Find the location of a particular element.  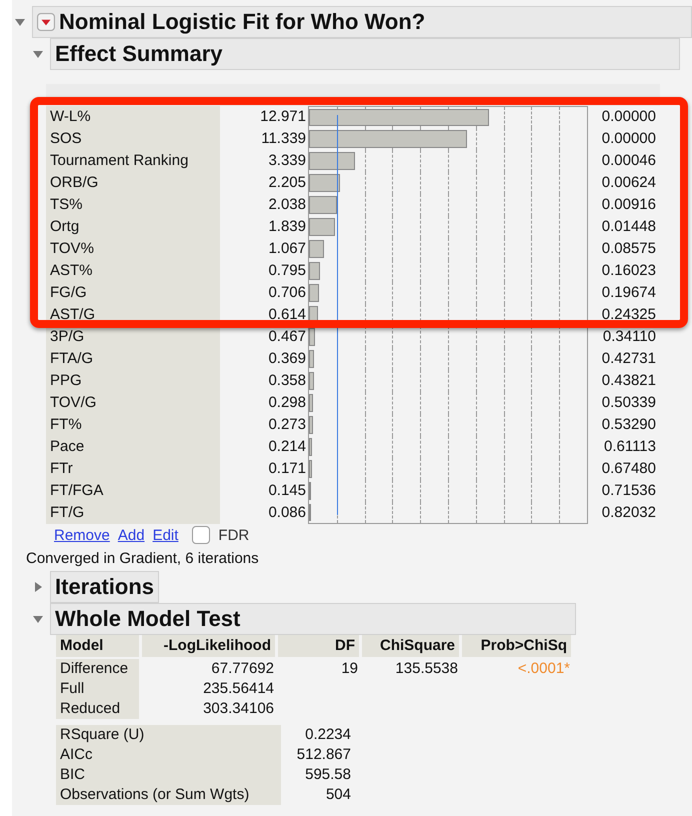

table-cell-text: 0.358 is located at coordinates (287, 381).